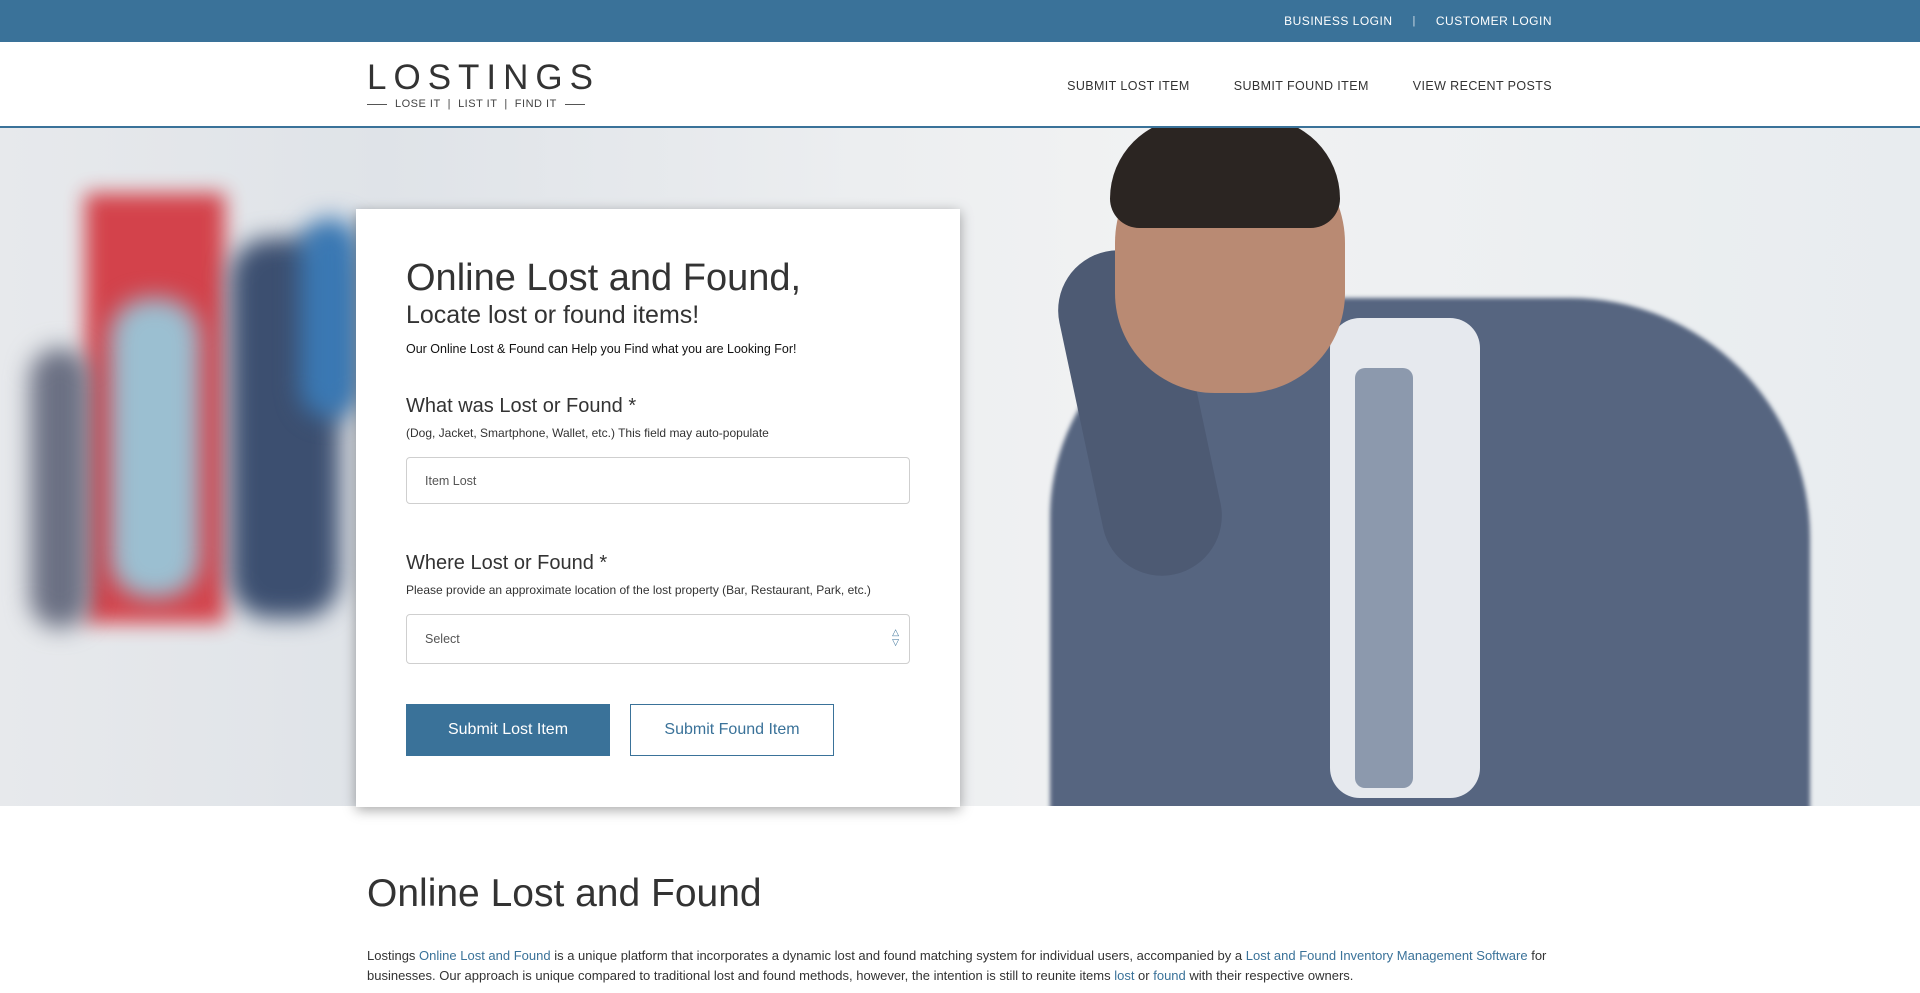  What do you see at coordinates (895, 637) in the screenshot?
I see `up-down-chevron-icon: △ ▽` at bounding box center [895, 637].